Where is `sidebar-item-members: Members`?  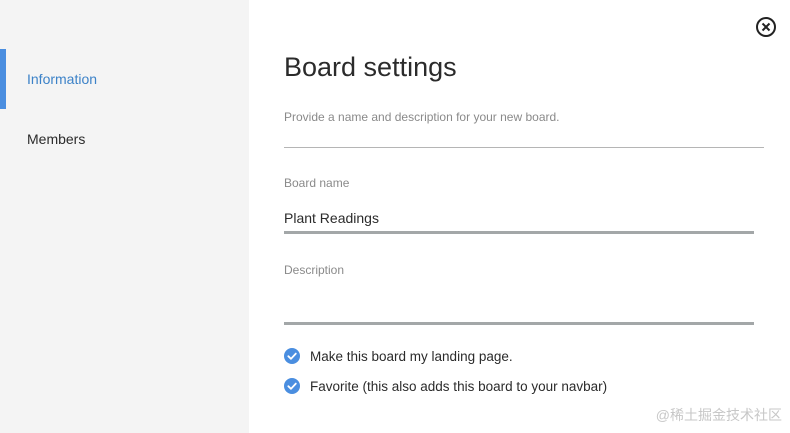 sidebar-item-members: Members is located at coordinates (124, 139).